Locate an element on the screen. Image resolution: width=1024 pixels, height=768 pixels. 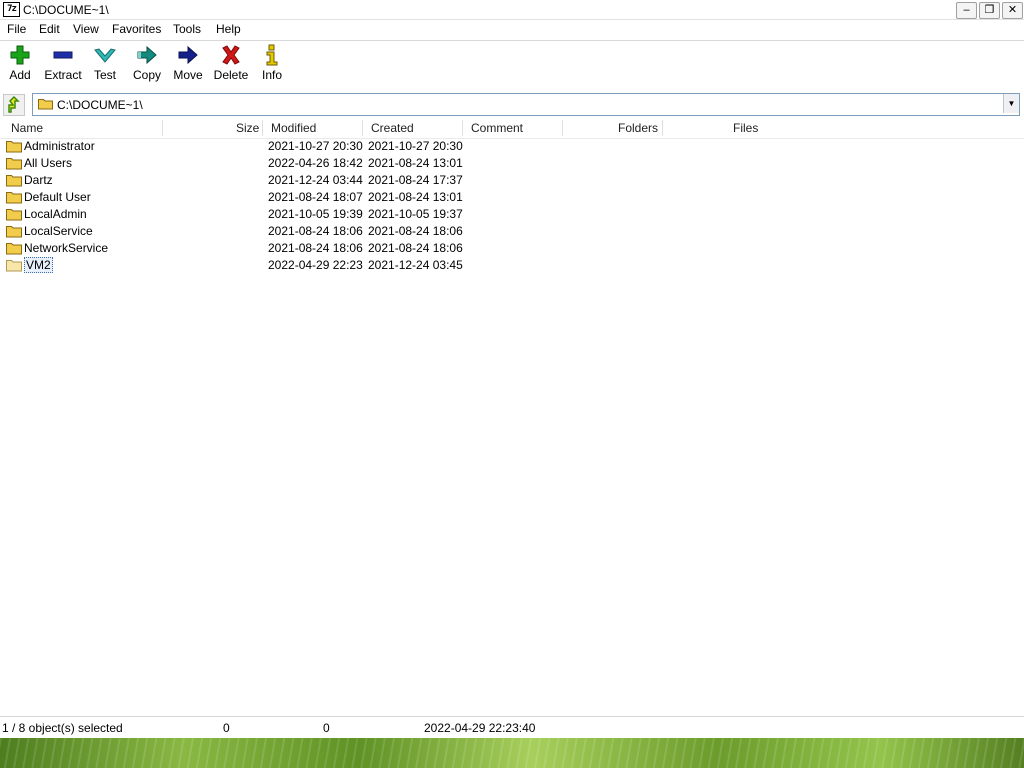
address-bar: C:\DOCUME~1\ ▼ is located at coordinates (512, 104).